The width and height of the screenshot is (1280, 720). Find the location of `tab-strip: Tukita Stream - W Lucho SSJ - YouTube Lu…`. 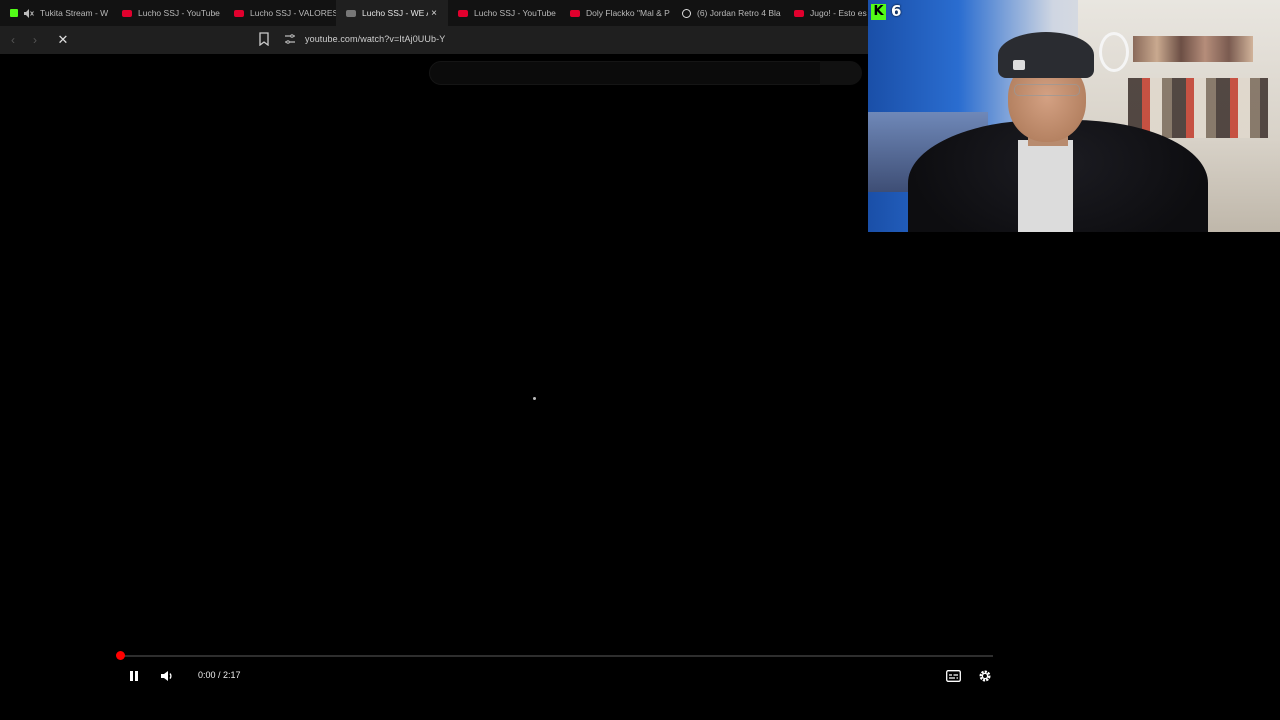

tab-strip: Tukita Stream - W Lucho SSJ - YouTube Lu… is located at coordinates (434, 13).